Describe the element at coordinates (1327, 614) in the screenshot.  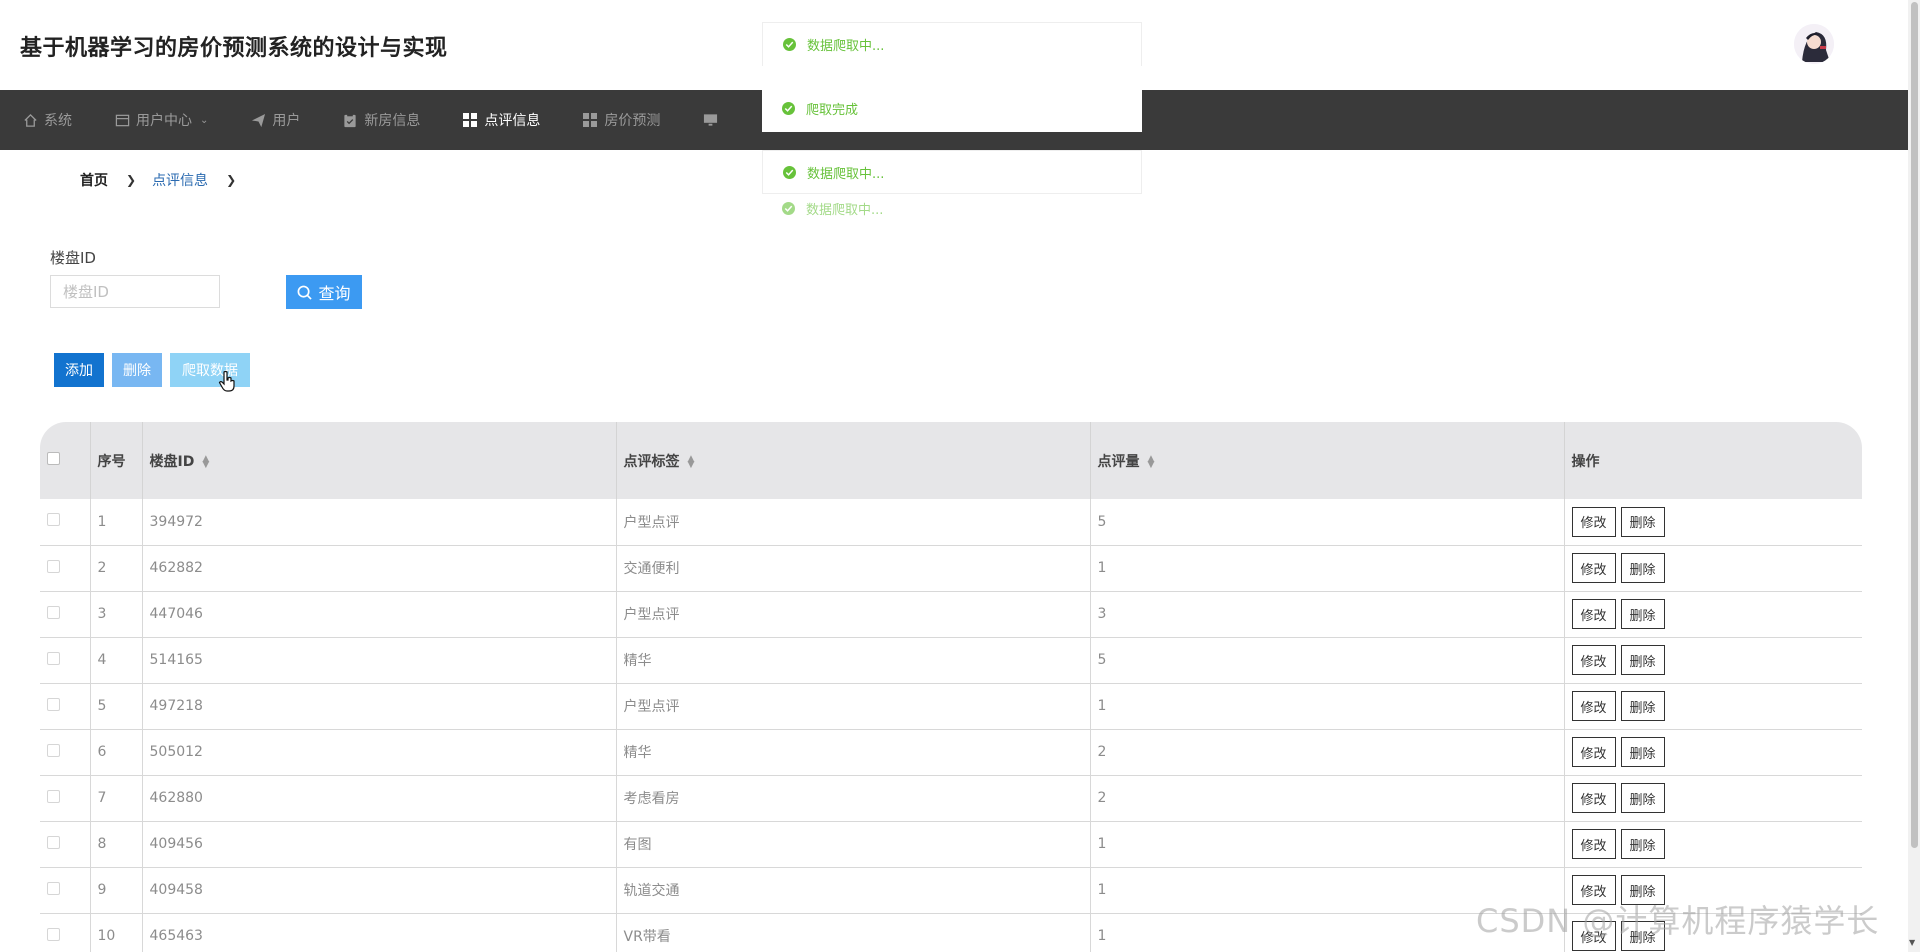
I see `cell-count: 3` at that location.